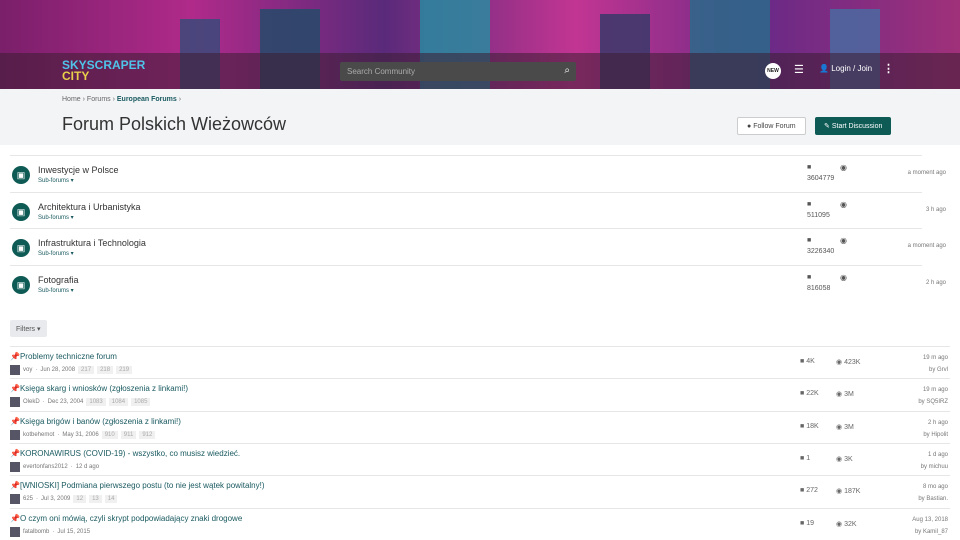 The height and width of the screenshot is (540, 960). Describe the element at coordinates (78, 170) in the screenshot. I see `subforum-title: Inwestycje w Polsce` at that location.